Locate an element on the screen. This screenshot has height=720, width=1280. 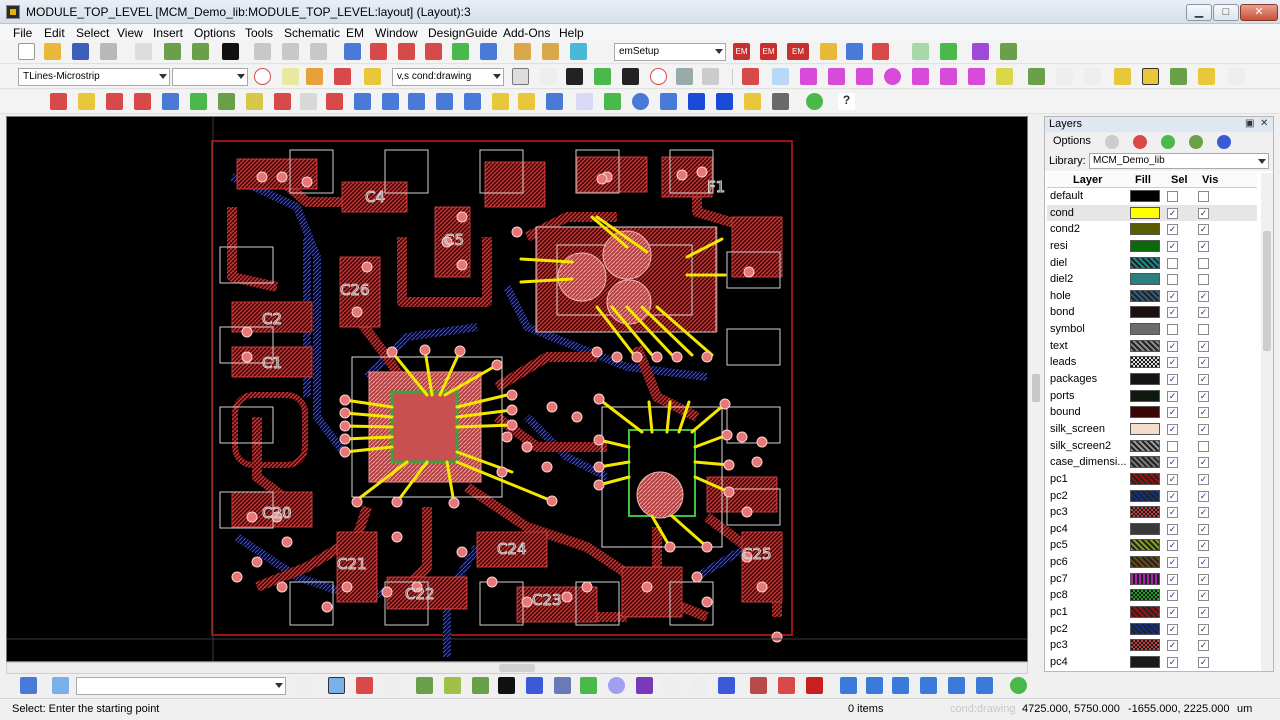
em-options-icon is located at coordinates (880, 51).